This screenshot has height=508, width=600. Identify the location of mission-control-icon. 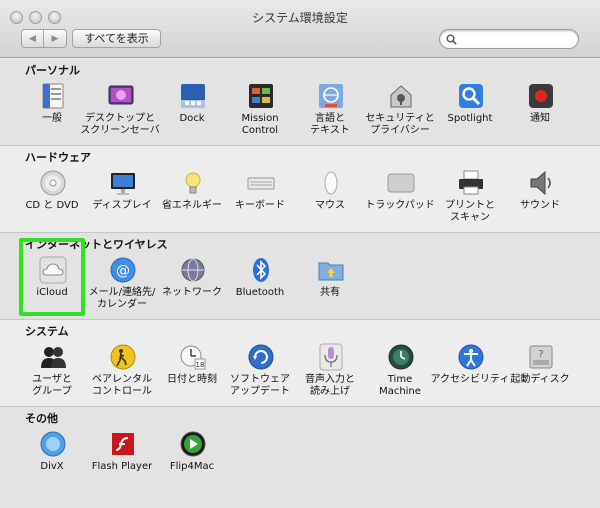
(261, 96).